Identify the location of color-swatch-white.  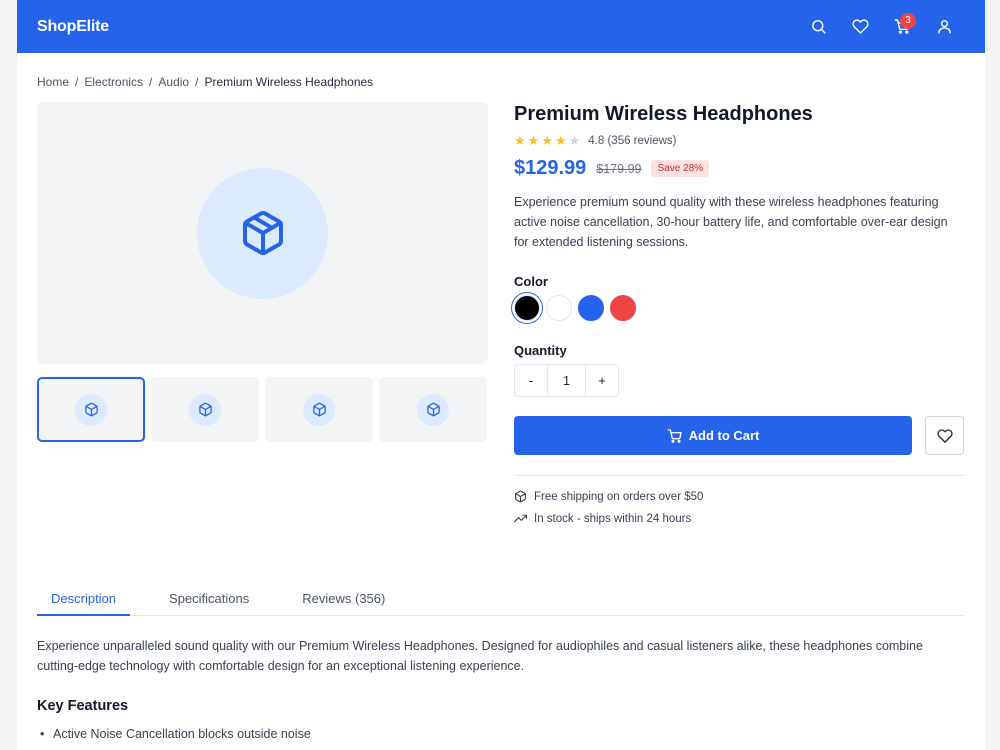
(559, 308).